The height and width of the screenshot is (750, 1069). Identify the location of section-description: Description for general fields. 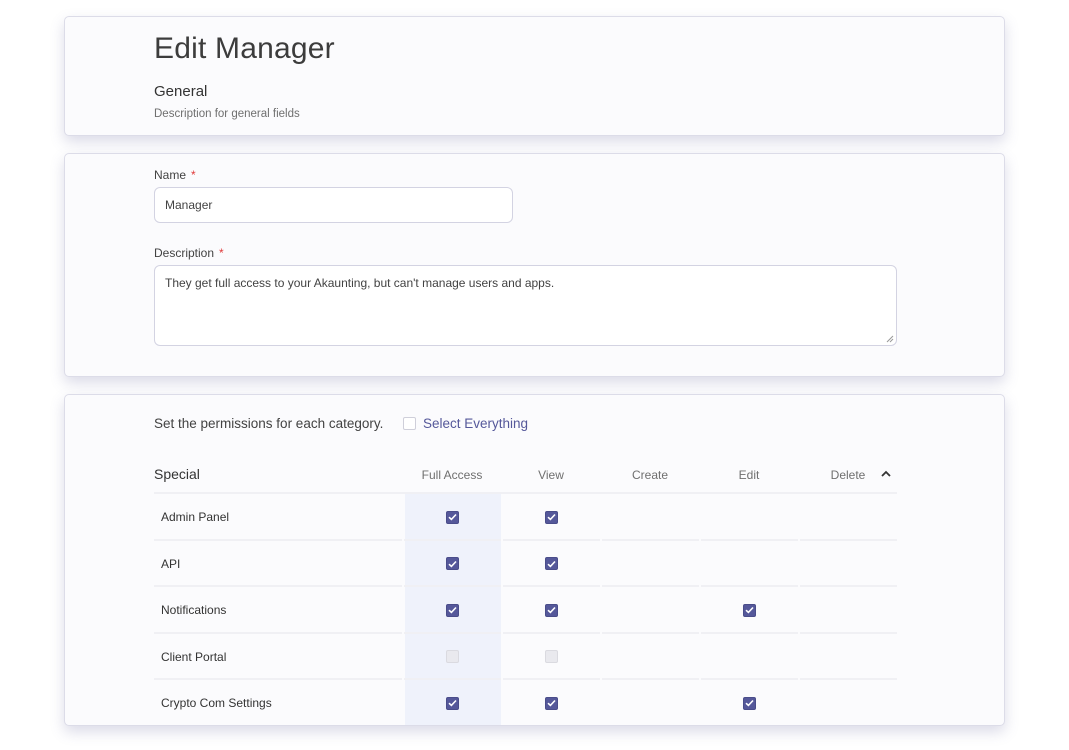
(227, 114).